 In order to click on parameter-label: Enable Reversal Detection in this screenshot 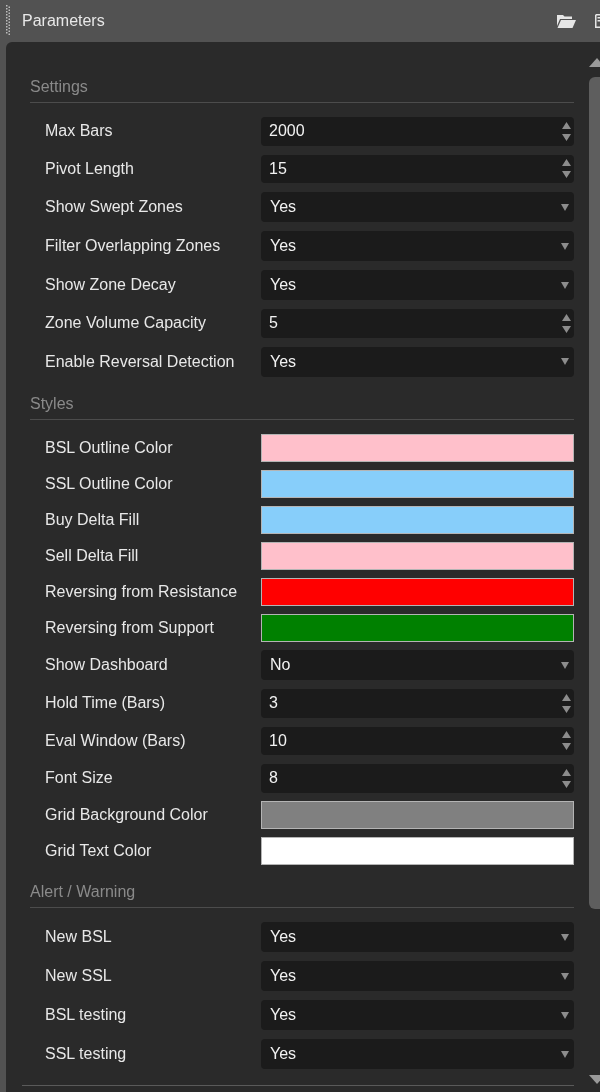, I will do `click(140, 361)`.